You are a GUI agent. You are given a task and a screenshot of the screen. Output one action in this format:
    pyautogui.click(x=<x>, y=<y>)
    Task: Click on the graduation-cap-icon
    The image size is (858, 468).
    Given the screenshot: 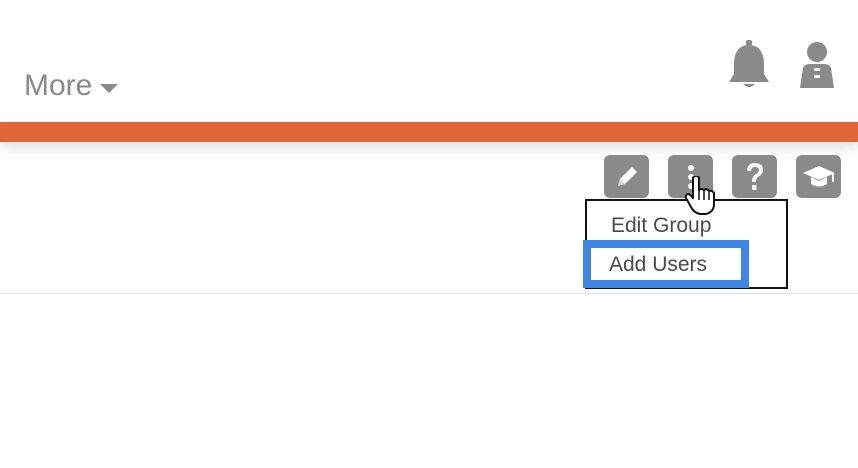 What is the action you would take?
    pyautogui.click(x=818, y=175)
    